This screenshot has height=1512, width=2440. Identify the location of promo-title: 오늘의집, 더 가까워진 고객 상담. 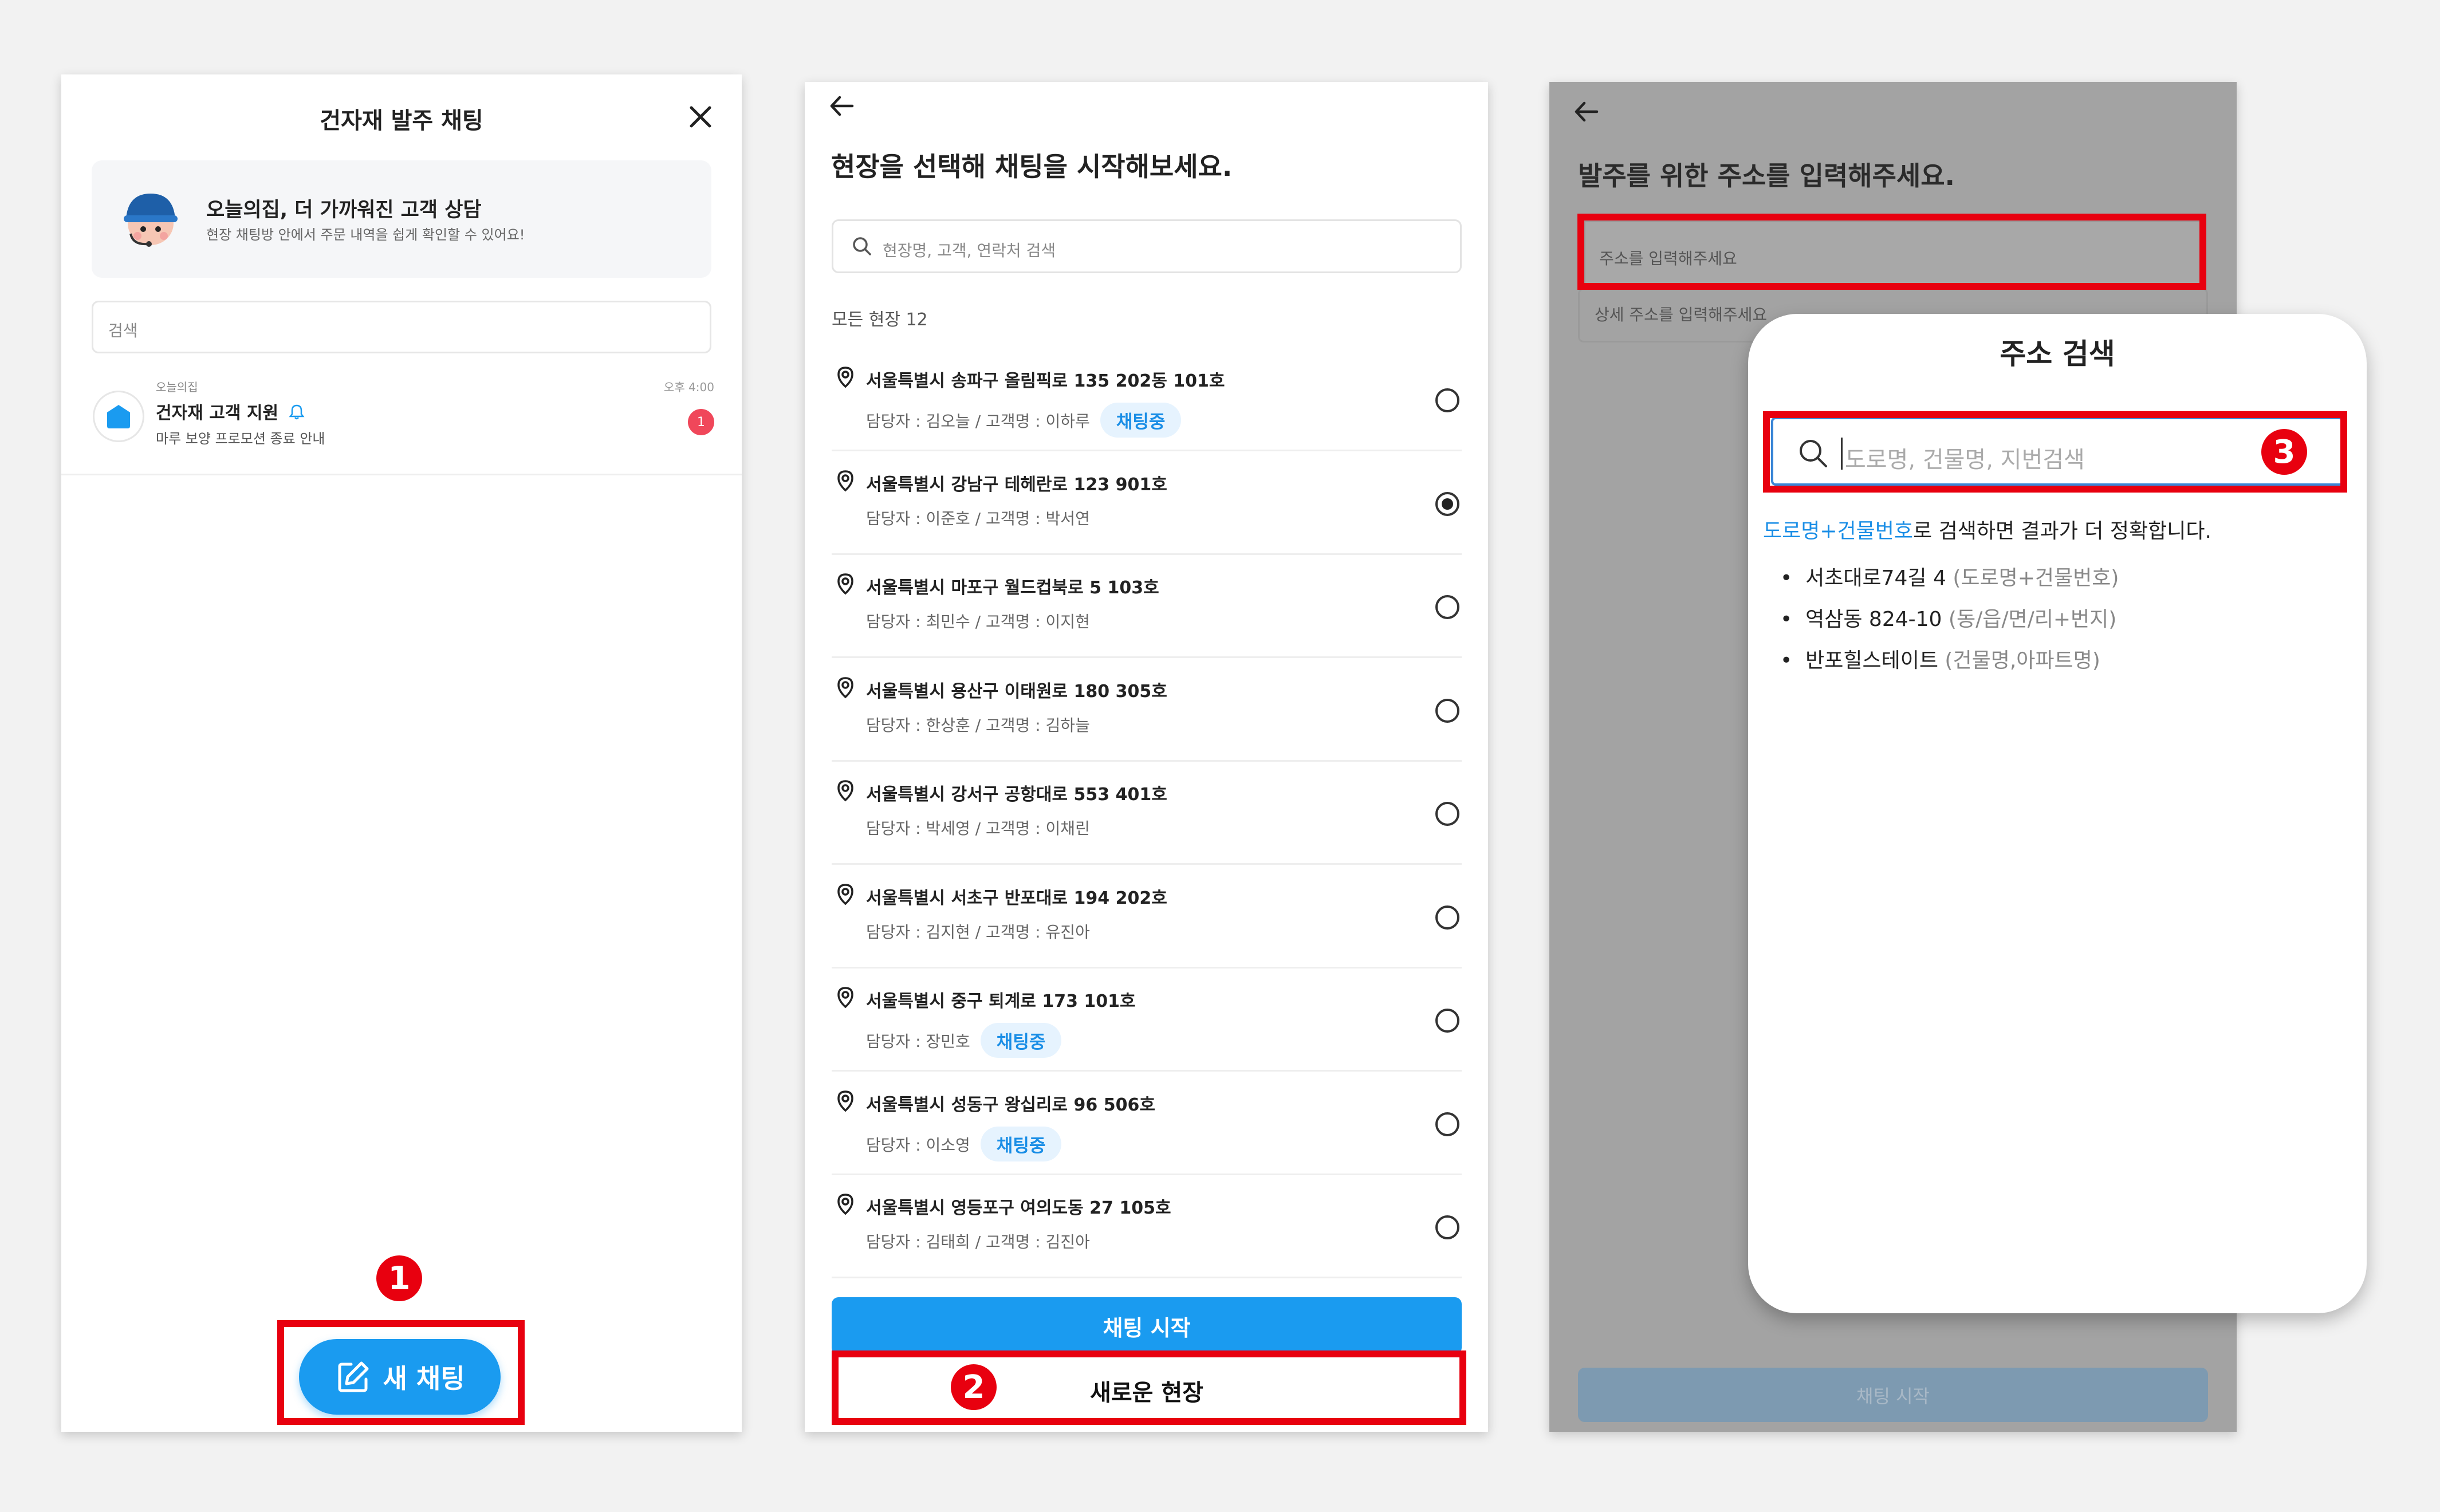
(344, 210).